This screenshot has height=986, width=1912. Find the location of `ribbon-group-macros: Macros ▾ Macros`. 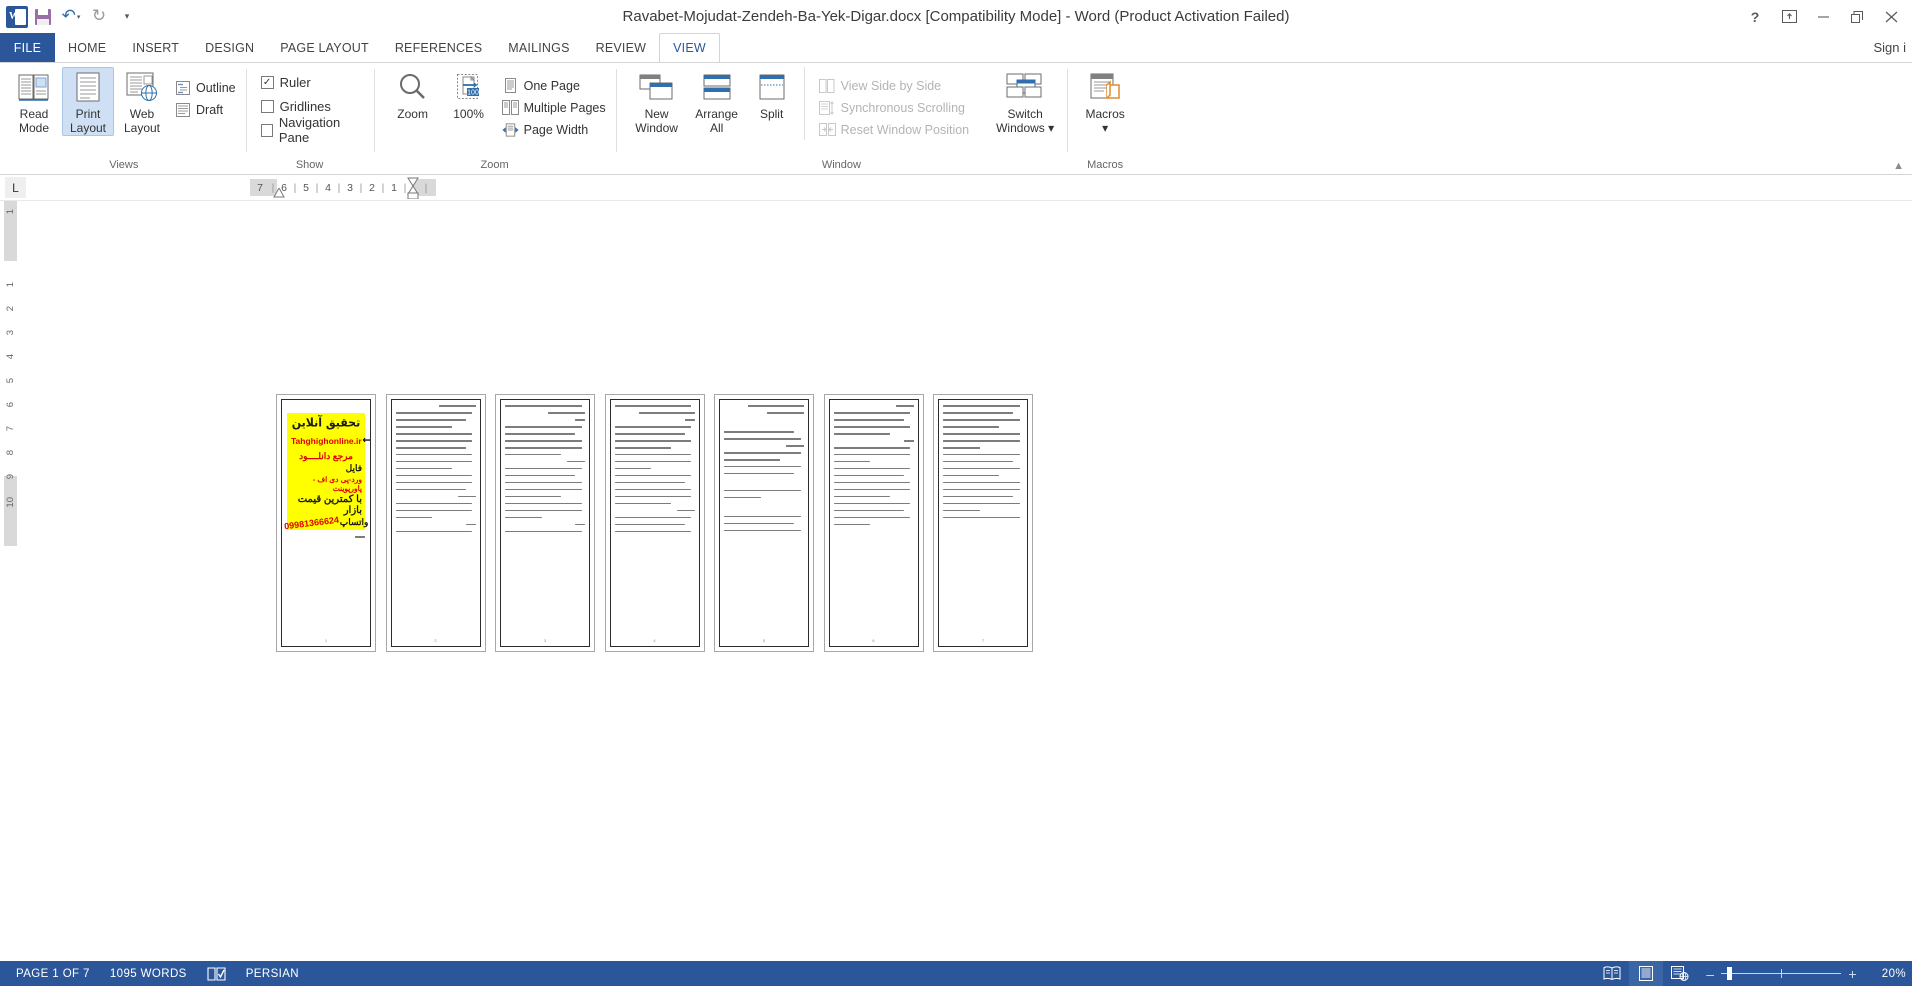

ribbon-group-macros: Macros ▾ Macros is located at coordinates (1105, 118).